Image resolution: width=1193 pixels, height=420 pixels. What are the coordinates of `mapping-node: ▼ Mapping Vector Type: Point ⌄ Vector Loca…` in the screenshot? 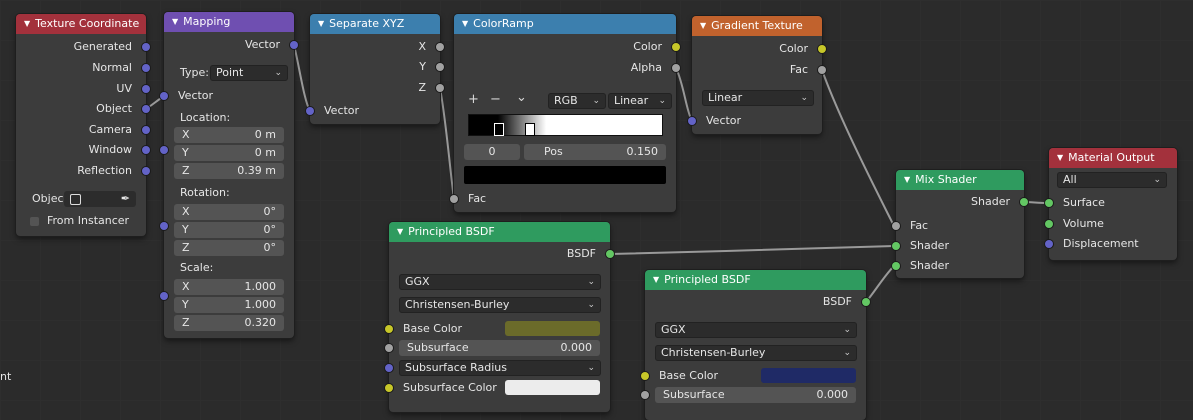 It's located at (229, 175).